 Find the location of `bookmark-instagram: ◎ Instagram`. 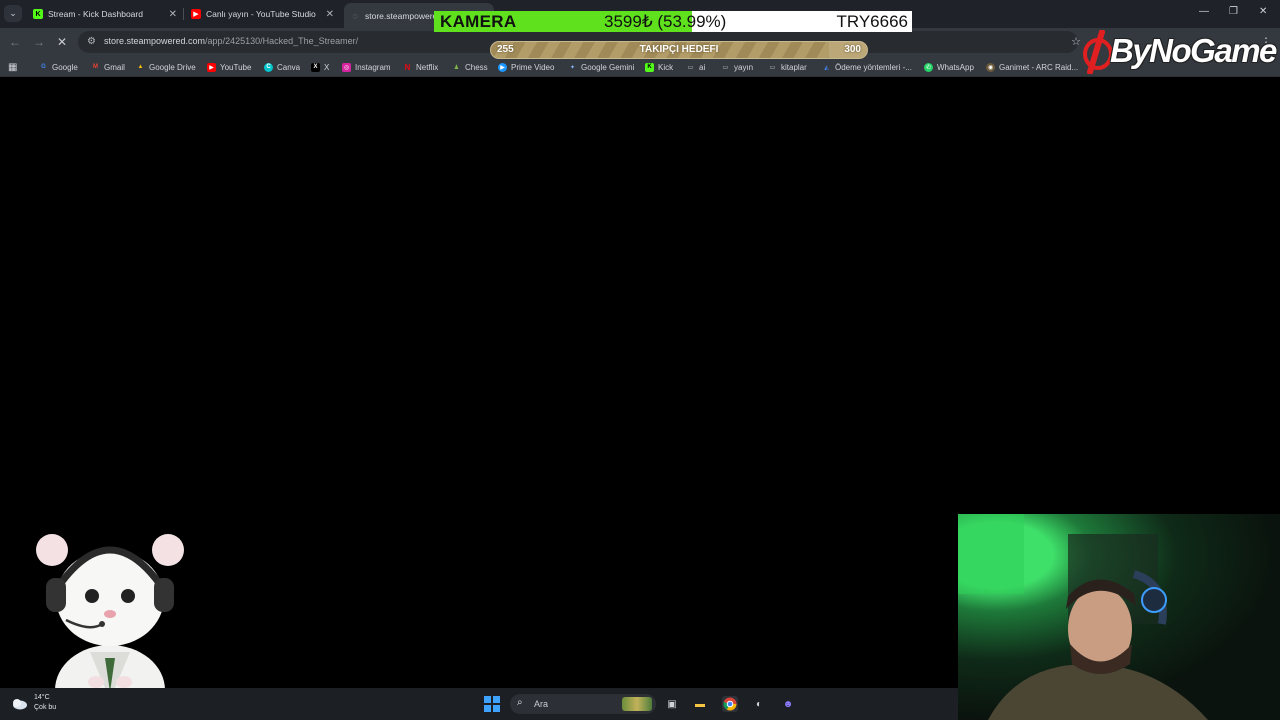

bookmark-instagram: ◎ Instagram is located at coordinates (366, 67).